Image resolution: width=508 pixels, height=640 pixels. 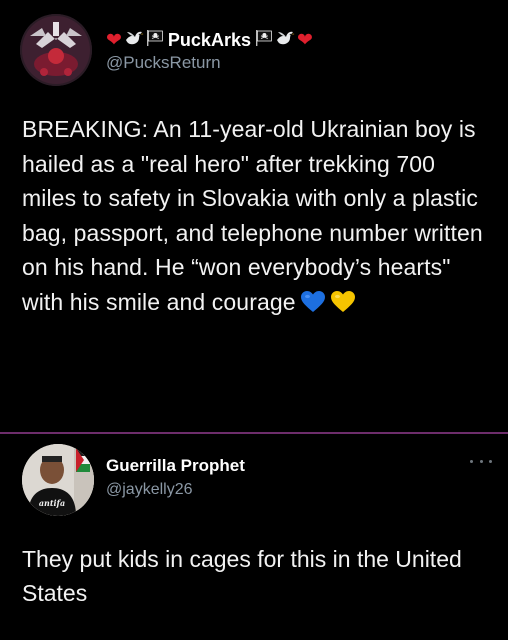 What do you see at coordinates (313, 306) in the screenshot?
I see `blue-heart-icon` at bounding box center [313, 306].